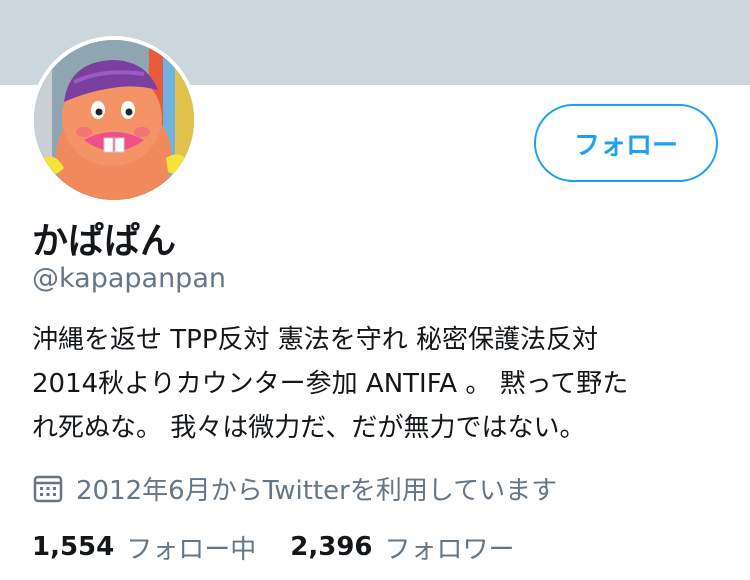 The width and height of the screenshot is (750, 580). Describe the element at coordinates (330, 384) in the screenshot. I see `bio-line: 2014秋よりカウンター参加 ANTIFA 。 黙って野た` at that location.